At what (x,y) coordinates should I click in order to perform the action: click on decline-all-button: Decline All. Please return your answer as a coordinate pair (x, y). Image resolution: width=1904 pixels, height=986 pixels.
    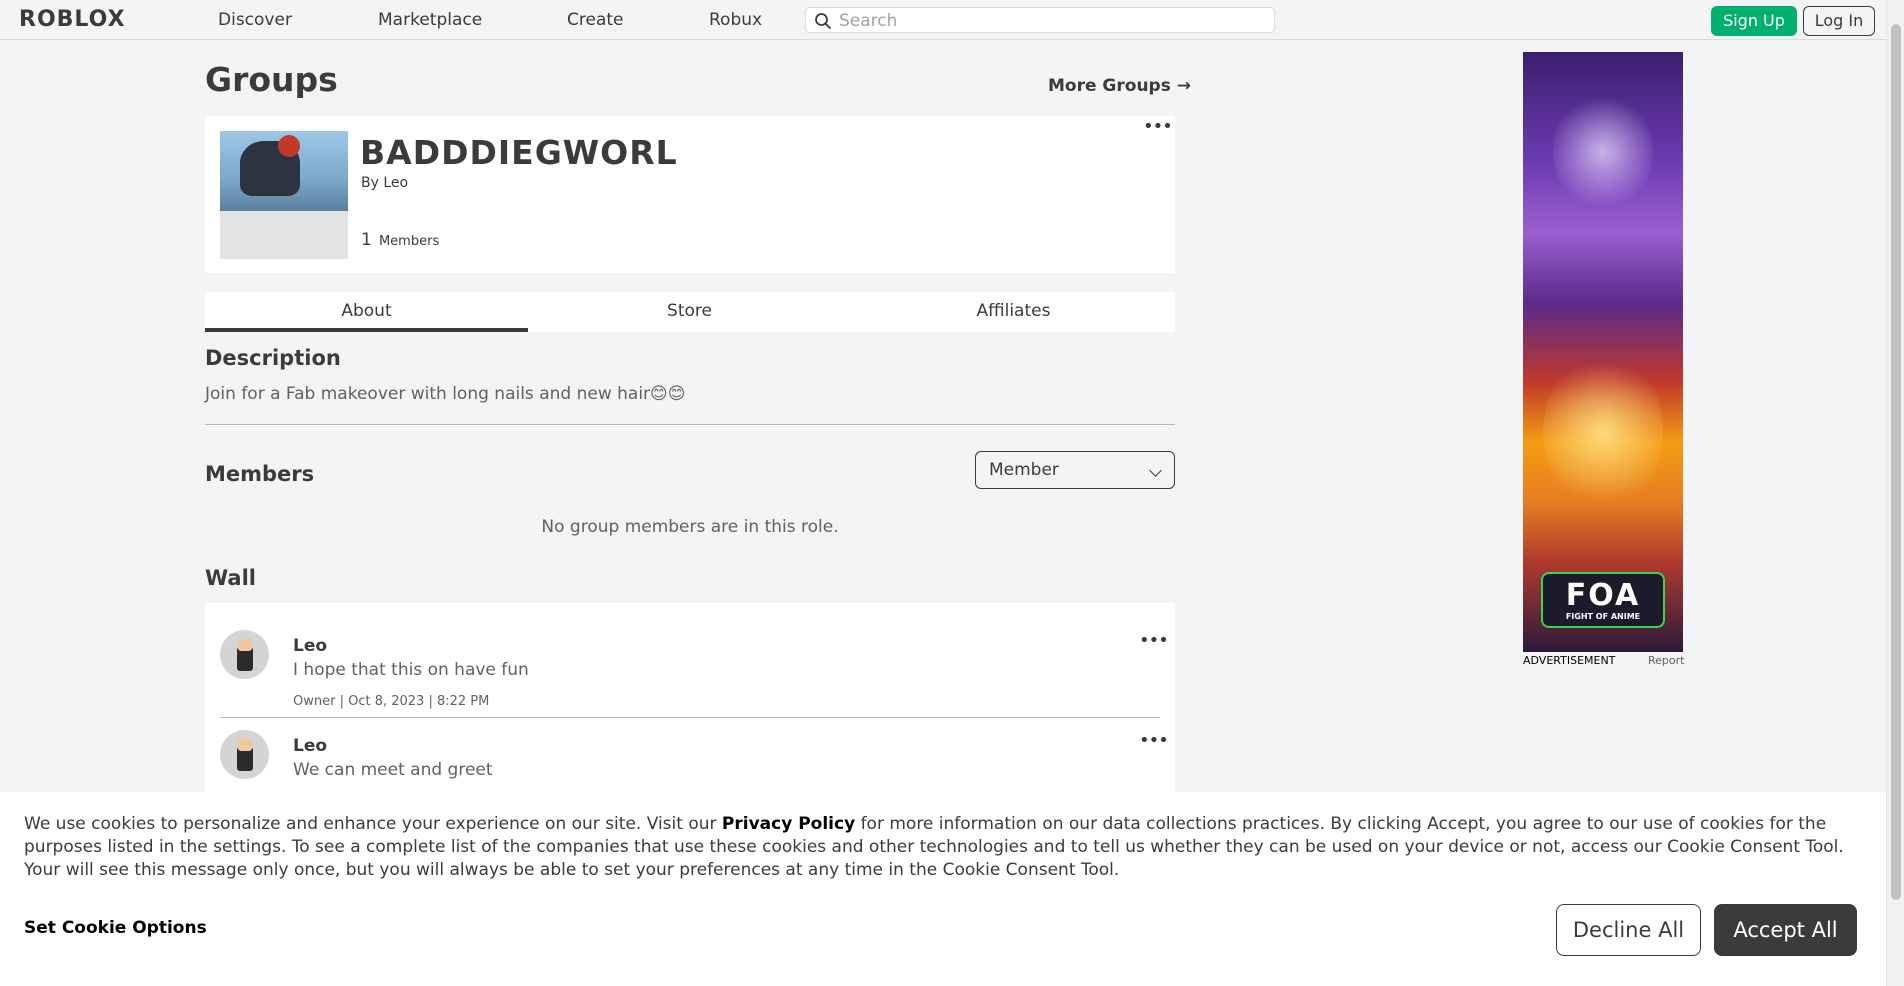
    Looking at the image, I should click on (1628, 930).